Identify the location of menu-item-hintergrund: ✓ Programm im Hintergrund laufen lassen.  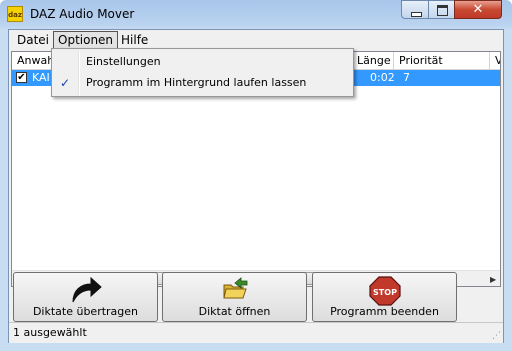
(202, 83).